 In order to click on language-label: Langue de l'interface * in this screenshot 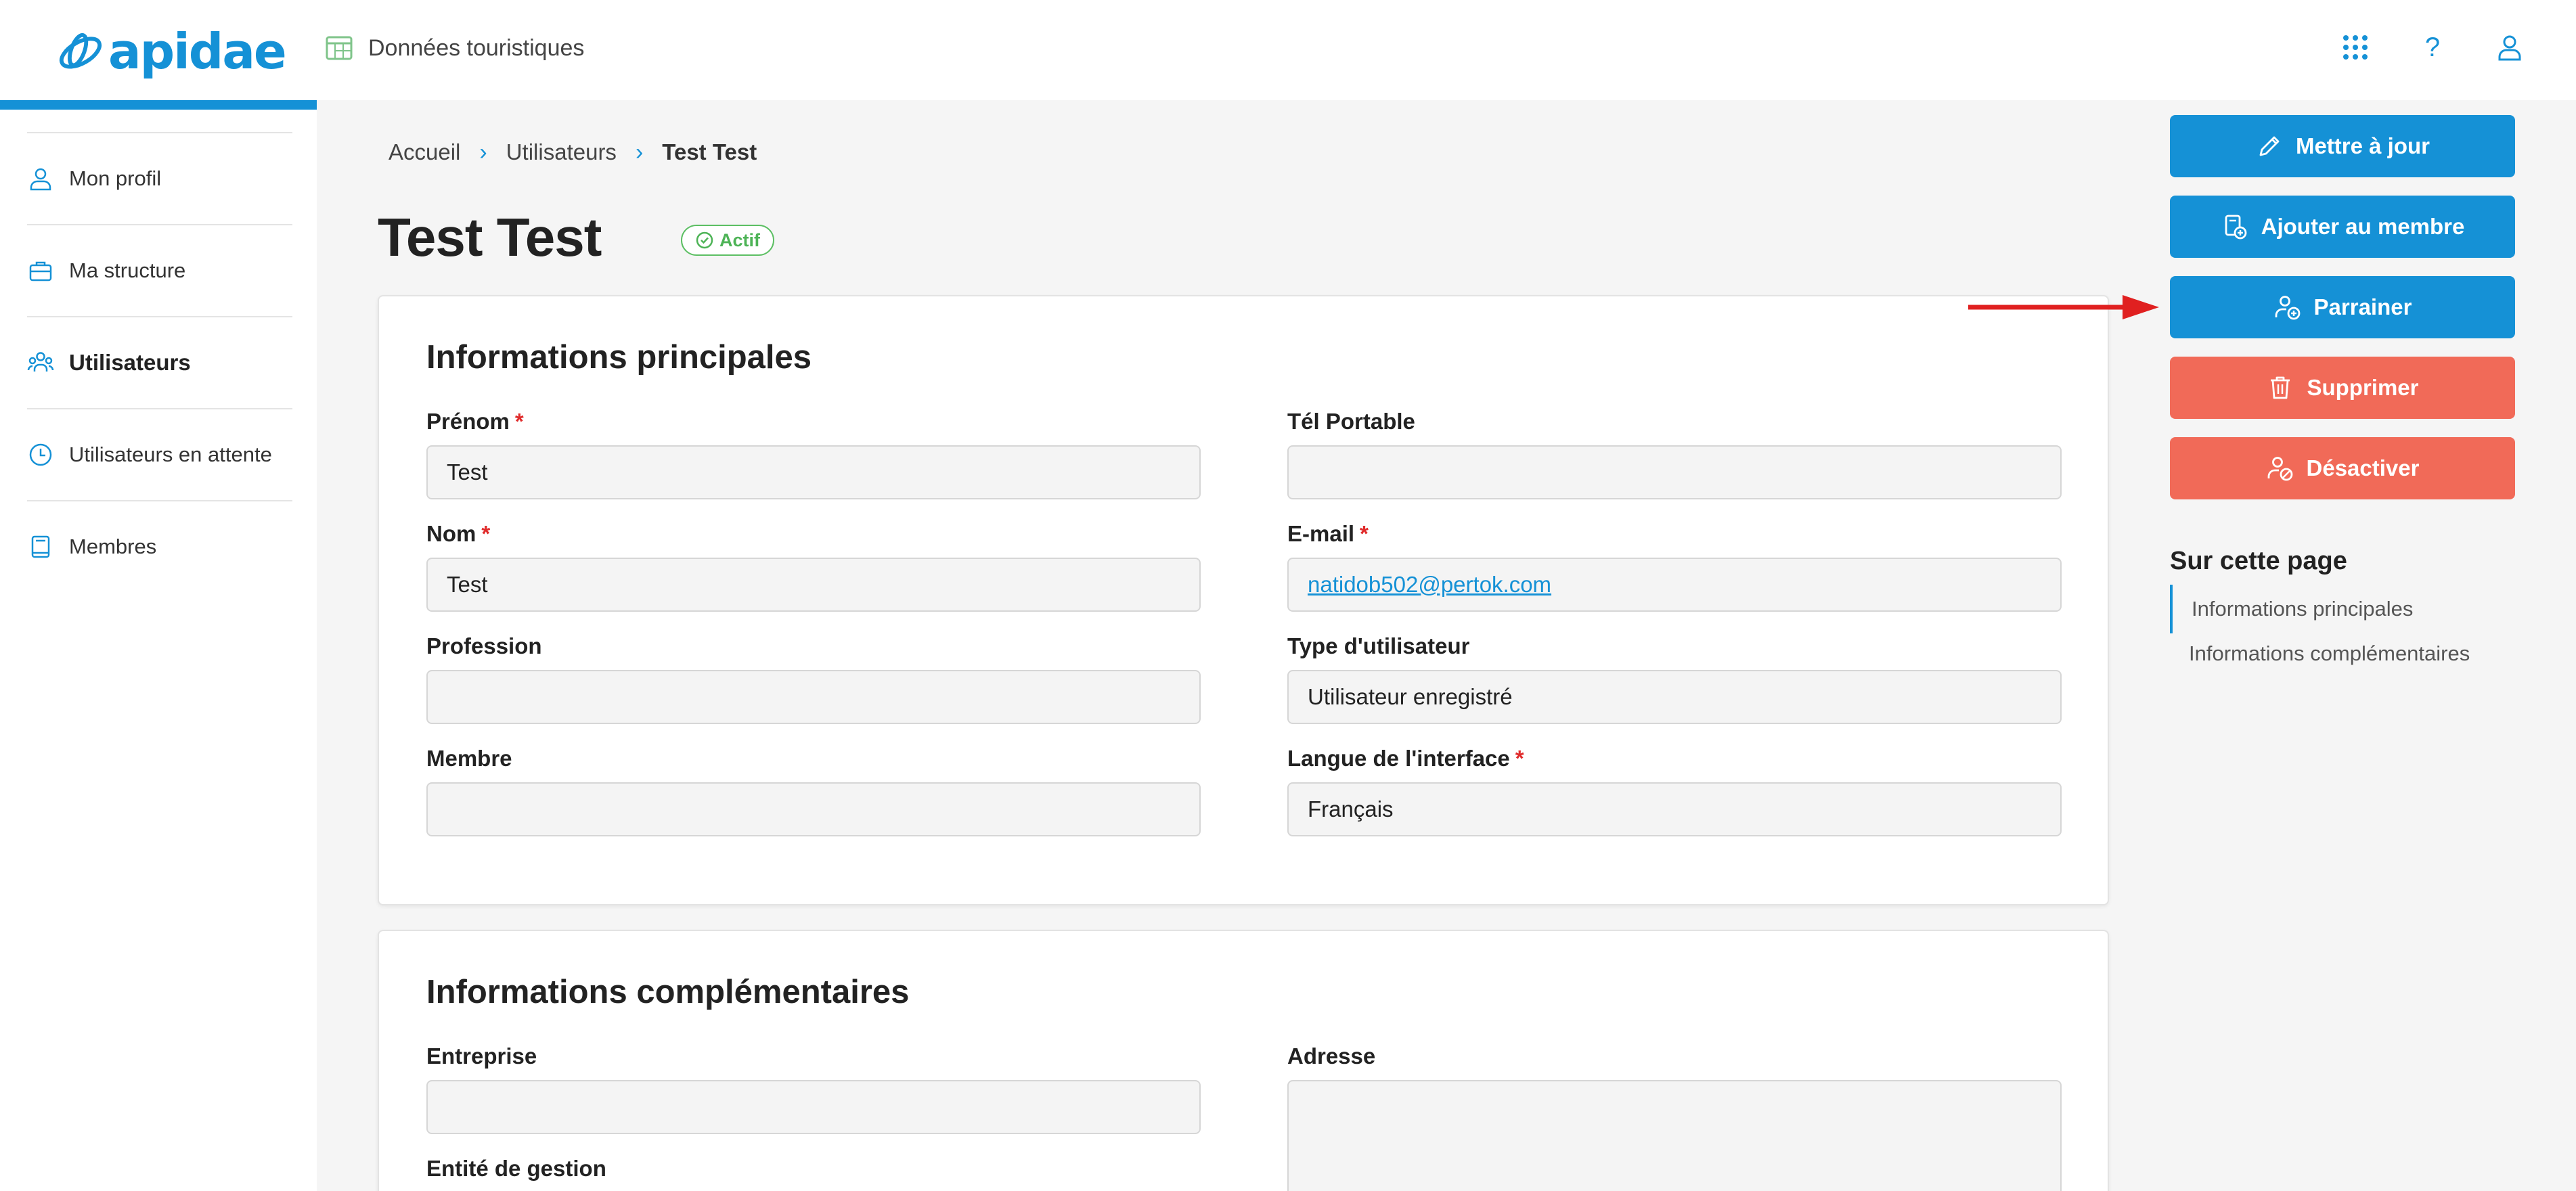, I will do `click(1405, 758)`.